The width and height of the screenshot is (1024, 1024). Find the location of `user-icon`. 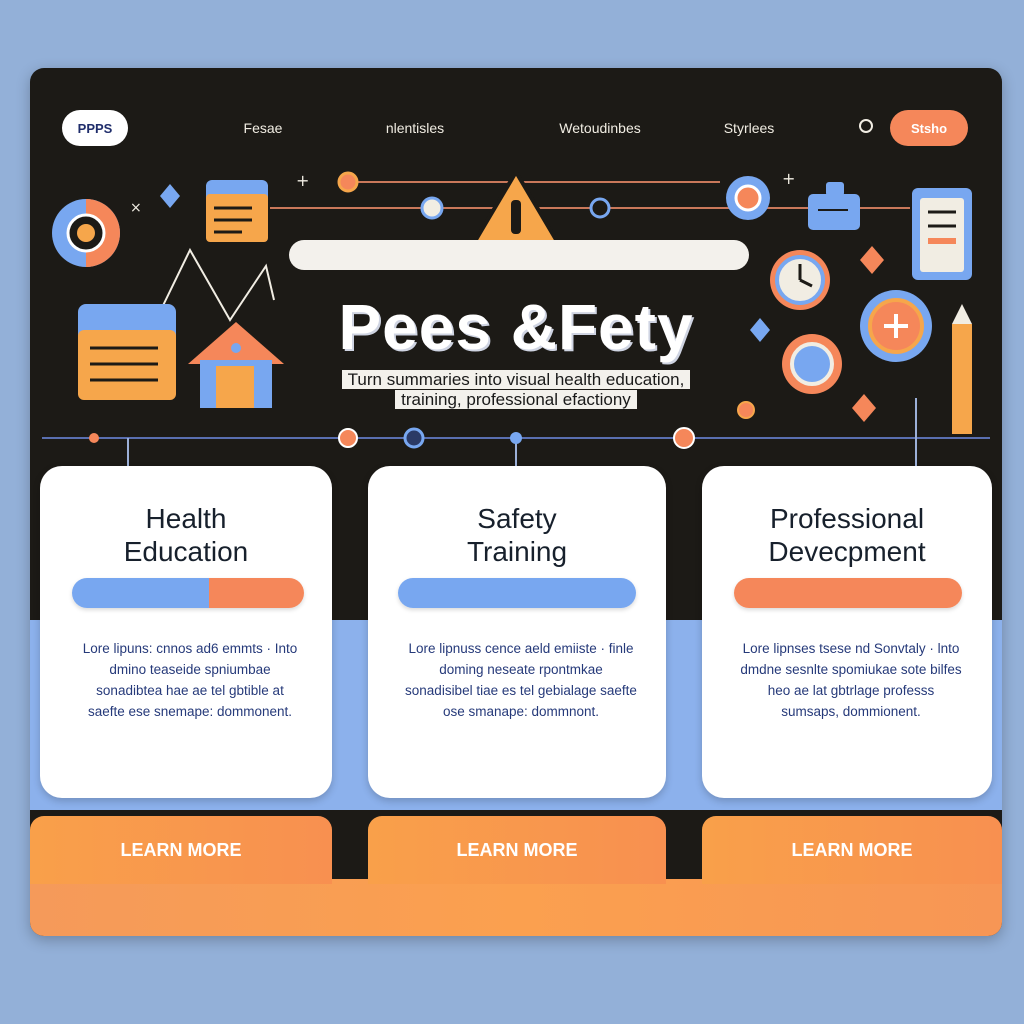

user-icon is located at coordinates (866, 126).